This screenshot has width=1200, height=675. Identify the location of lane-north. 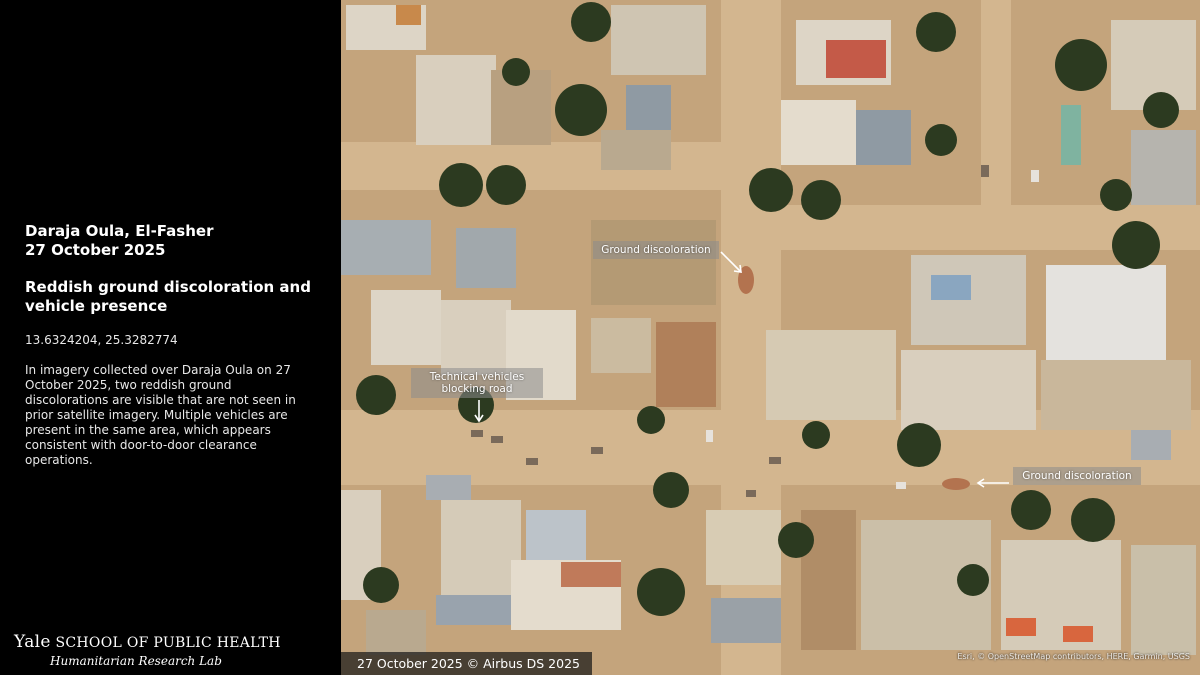
(996, 110).